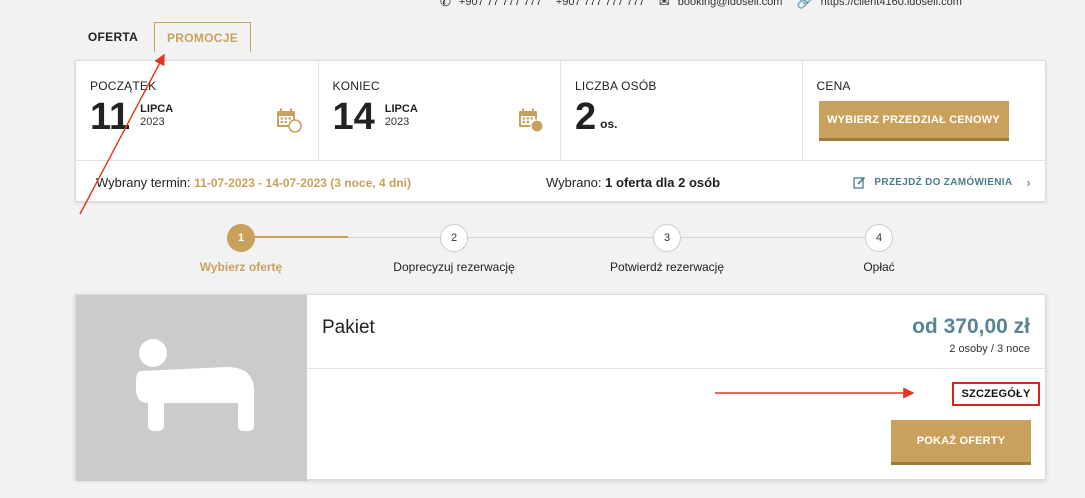 This screenshot has width=1085, height=498. What do you see at coordinates (879, 267) in the screenshot?
I see `step-4-label: Opłać` at bounding box center [879, 267].